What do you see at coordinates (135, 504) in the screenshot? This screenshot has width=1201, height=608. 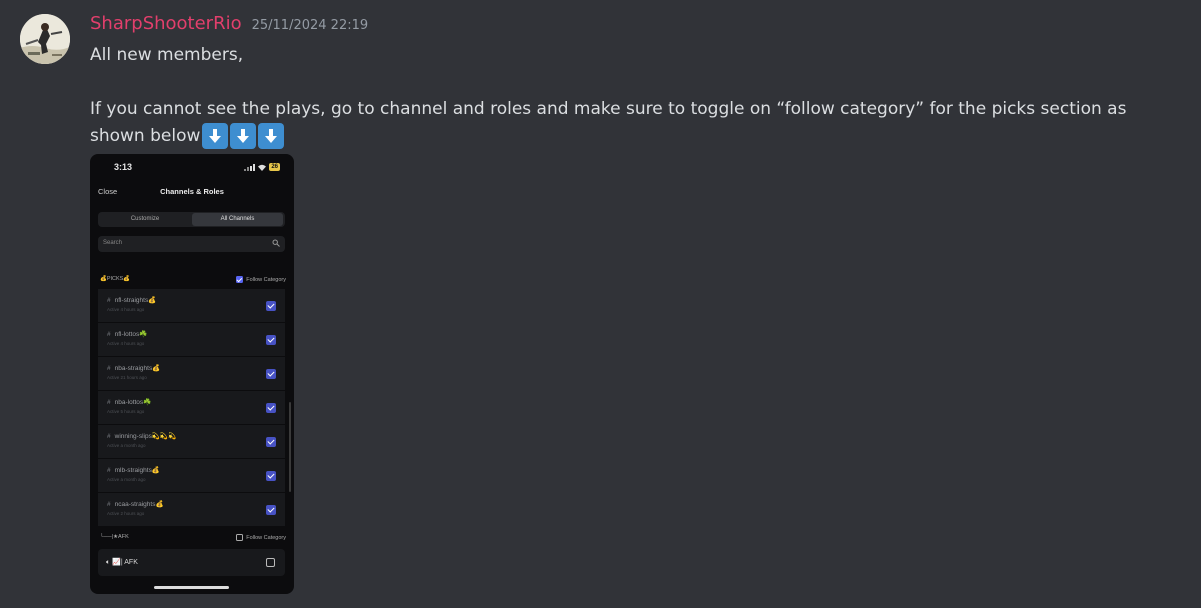 I see `phone-channel-name: # ncaa-straights💰` at bounding box center [135, 504].